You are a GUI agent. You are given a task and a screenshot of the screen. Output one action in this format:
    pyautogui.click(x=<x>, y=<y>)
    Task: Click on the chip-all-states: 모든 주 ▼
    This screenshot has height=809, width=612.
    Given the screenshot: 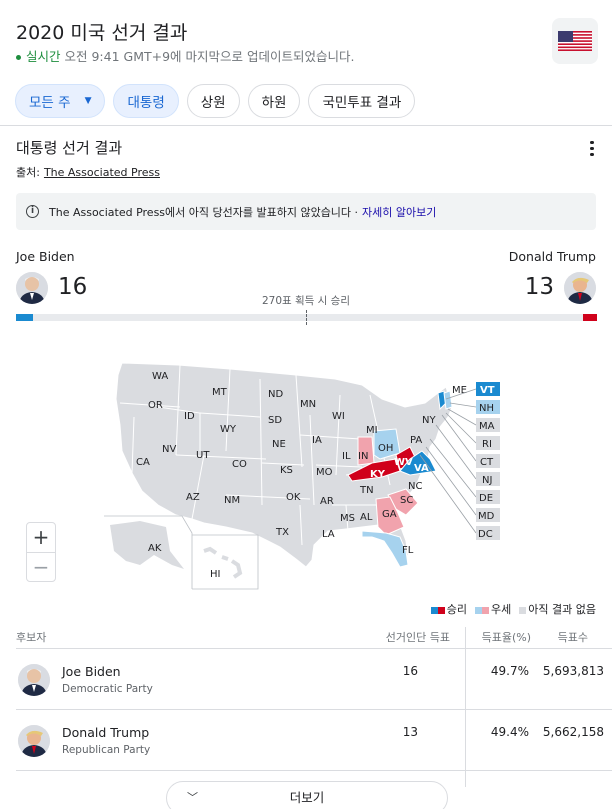 What is the action you would take?
    pyautogui.click(x=60, y=101)
    